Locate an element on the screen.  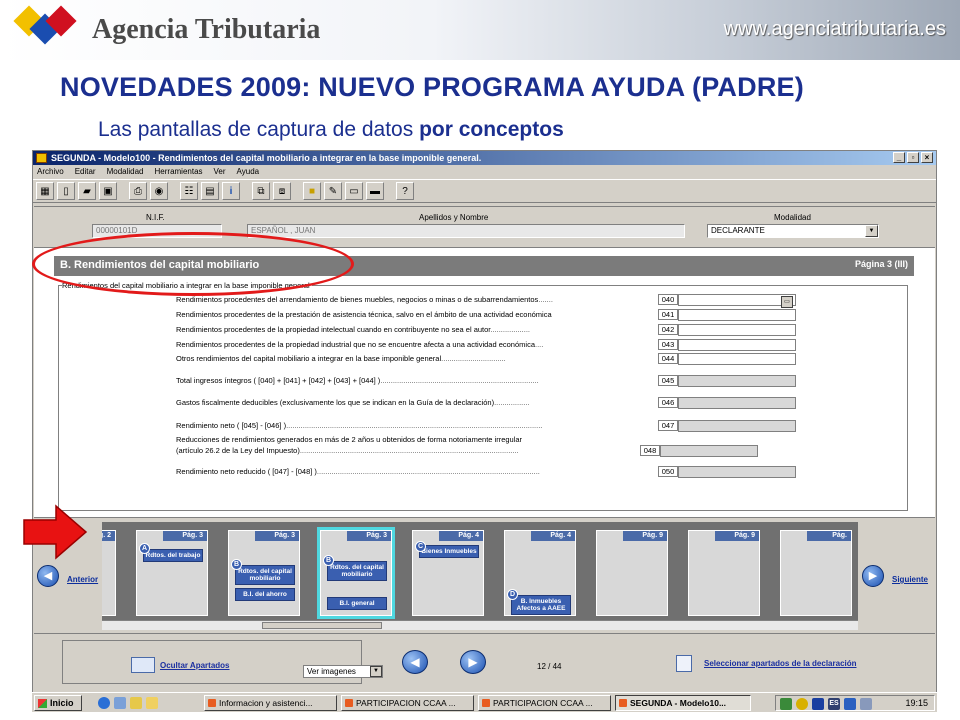
chip-capital-mobiliario: Rdtos. del capital mobiliario is located at coordinates (265, 575).